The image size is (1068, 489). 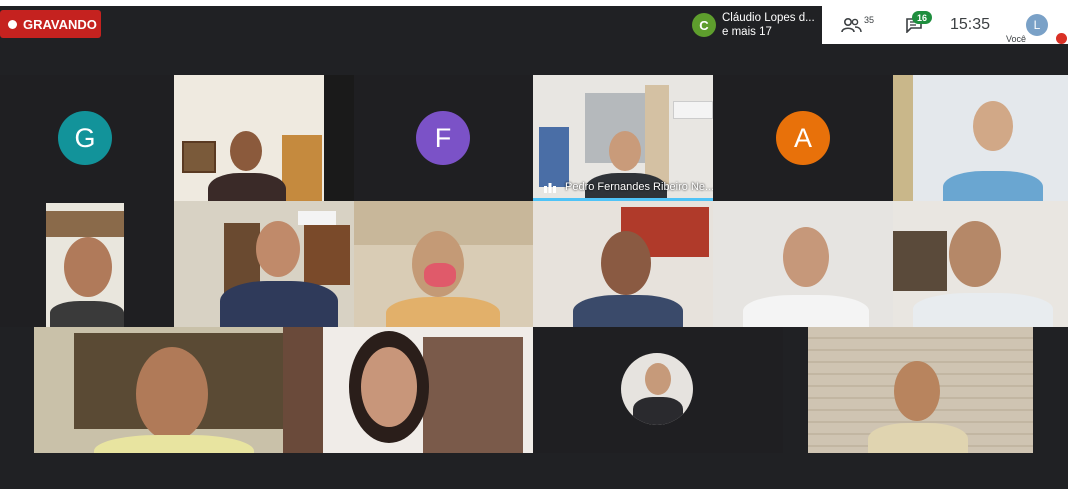 I want to click on avatar-g: G, so click(x=85, y=138).